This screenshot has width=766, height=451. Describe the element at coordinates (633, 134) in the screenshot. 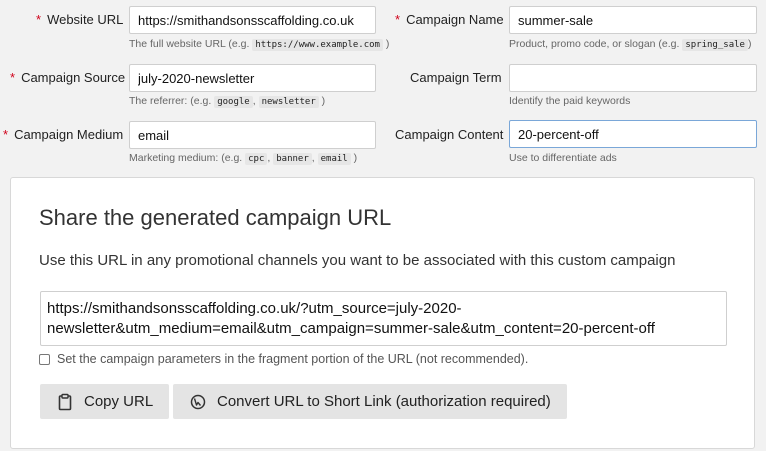

I see `campaign-content-input` at that location.